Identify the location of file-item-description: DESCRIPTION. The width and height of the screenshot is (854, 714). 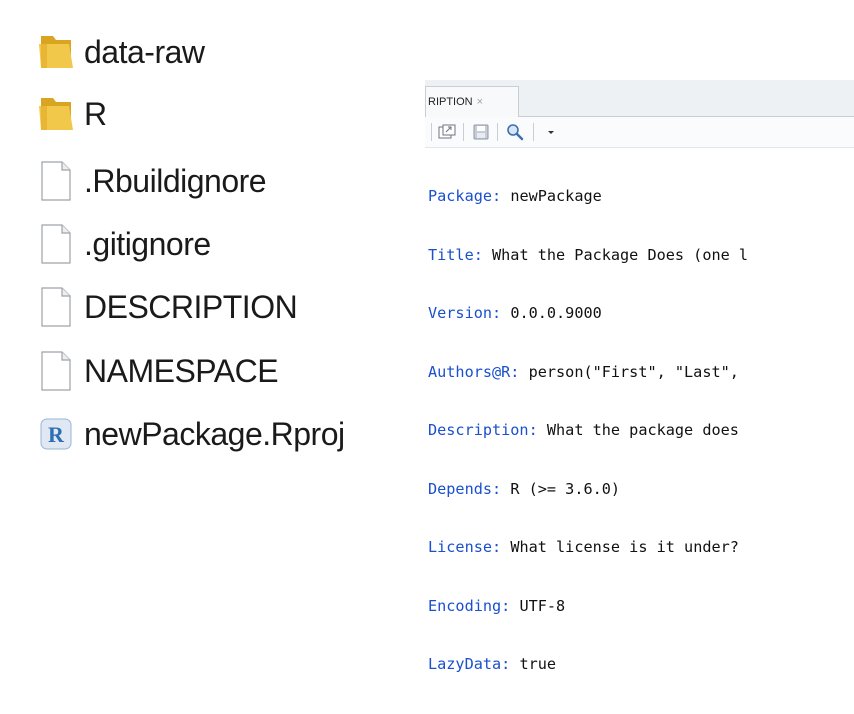
(167, 307).